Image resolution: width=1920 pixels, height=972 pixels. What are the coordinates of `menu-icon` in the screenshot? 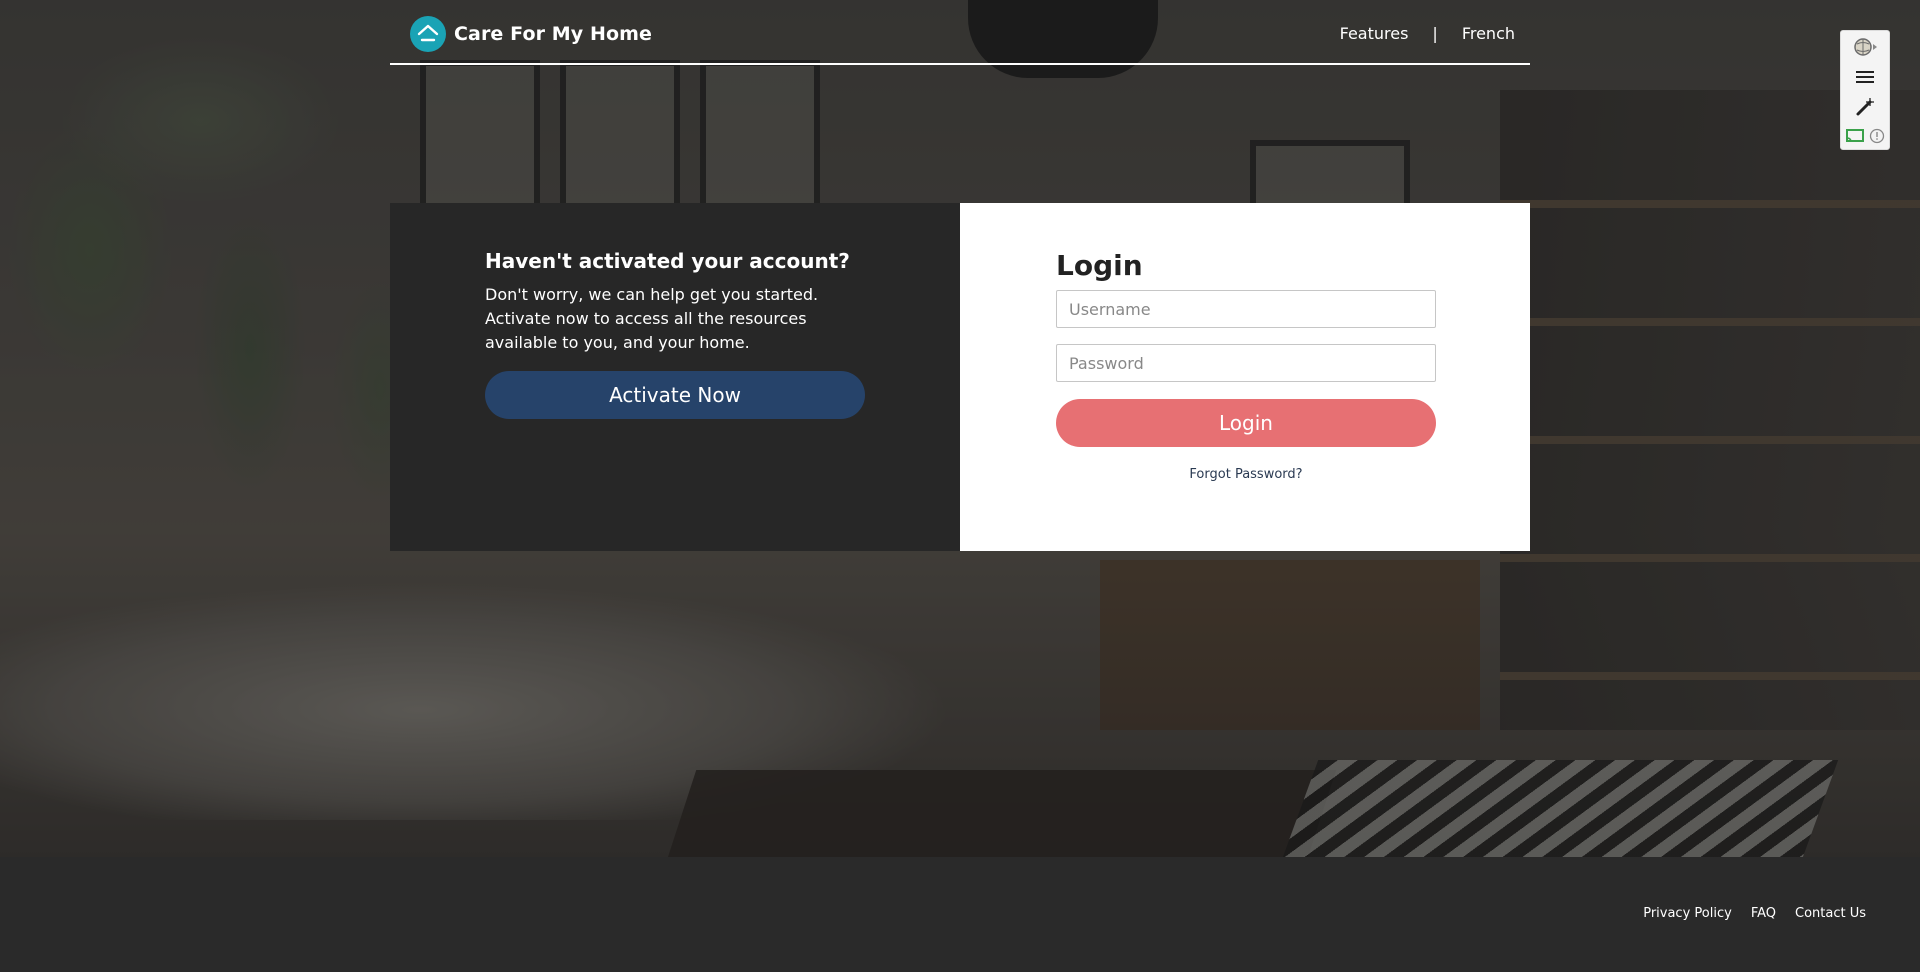 It's located at (1865, 77).